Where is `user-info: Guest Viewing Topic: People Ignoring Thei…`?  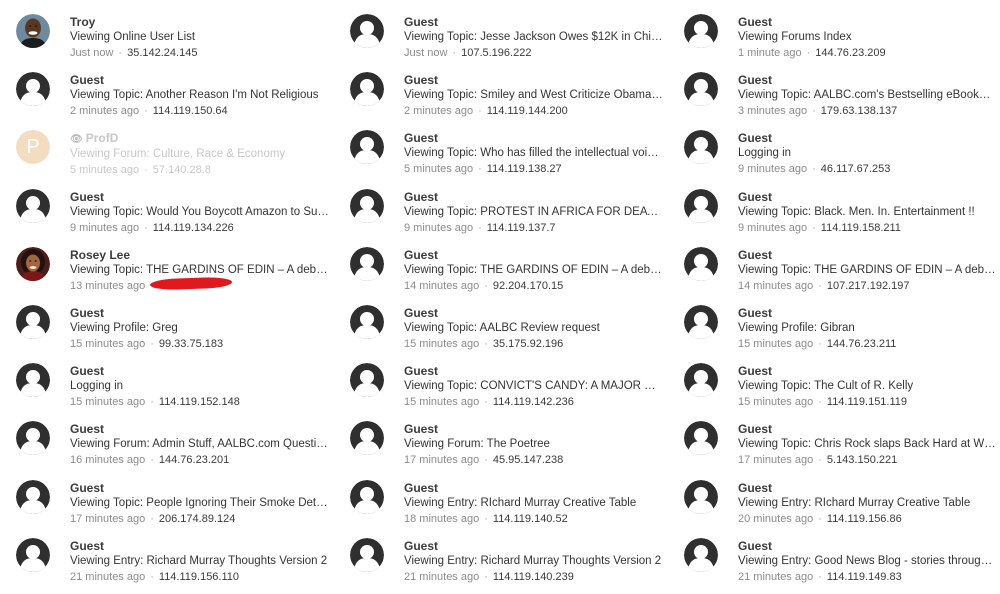 user-info: Guest Viewing Topic: People Ignoring Thei… is located at coordinates (200, 504).